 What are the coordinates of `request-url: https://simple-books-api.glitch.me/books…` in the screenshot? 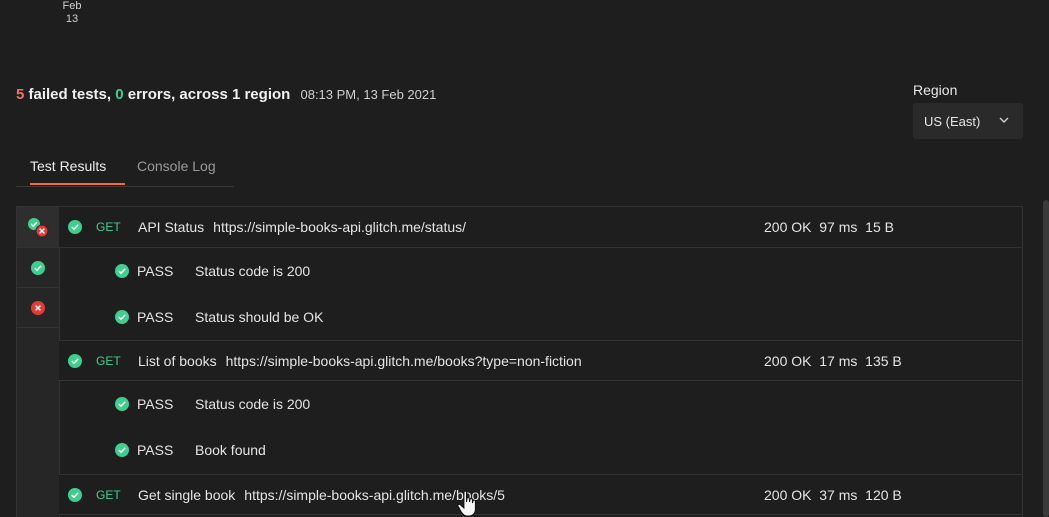 It's located at (403, 360).